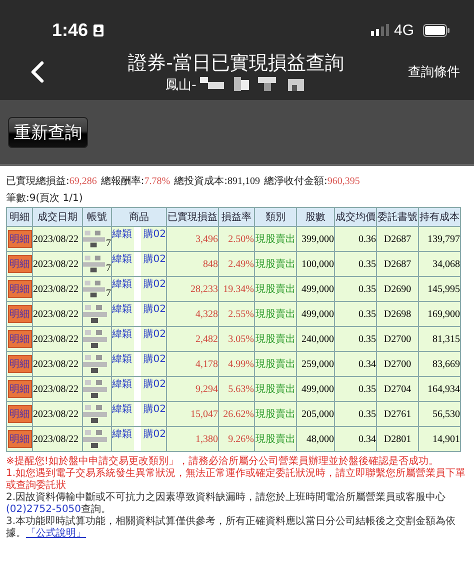 The width and height of the screenshot is (474, 573). Describe the element at coordinates (236, 439) in the screenshot. I see `table-cell: 9.26%` at that location.